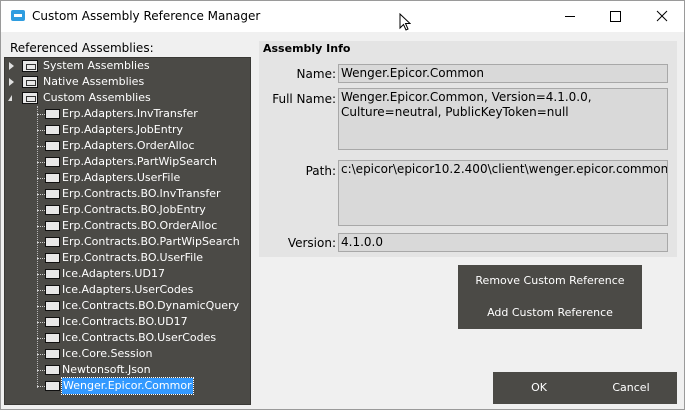 This screenshot has height=410, width=685. I want to click on remove-custom-reference-button: Remove Custom Reference, so click(550, 281).